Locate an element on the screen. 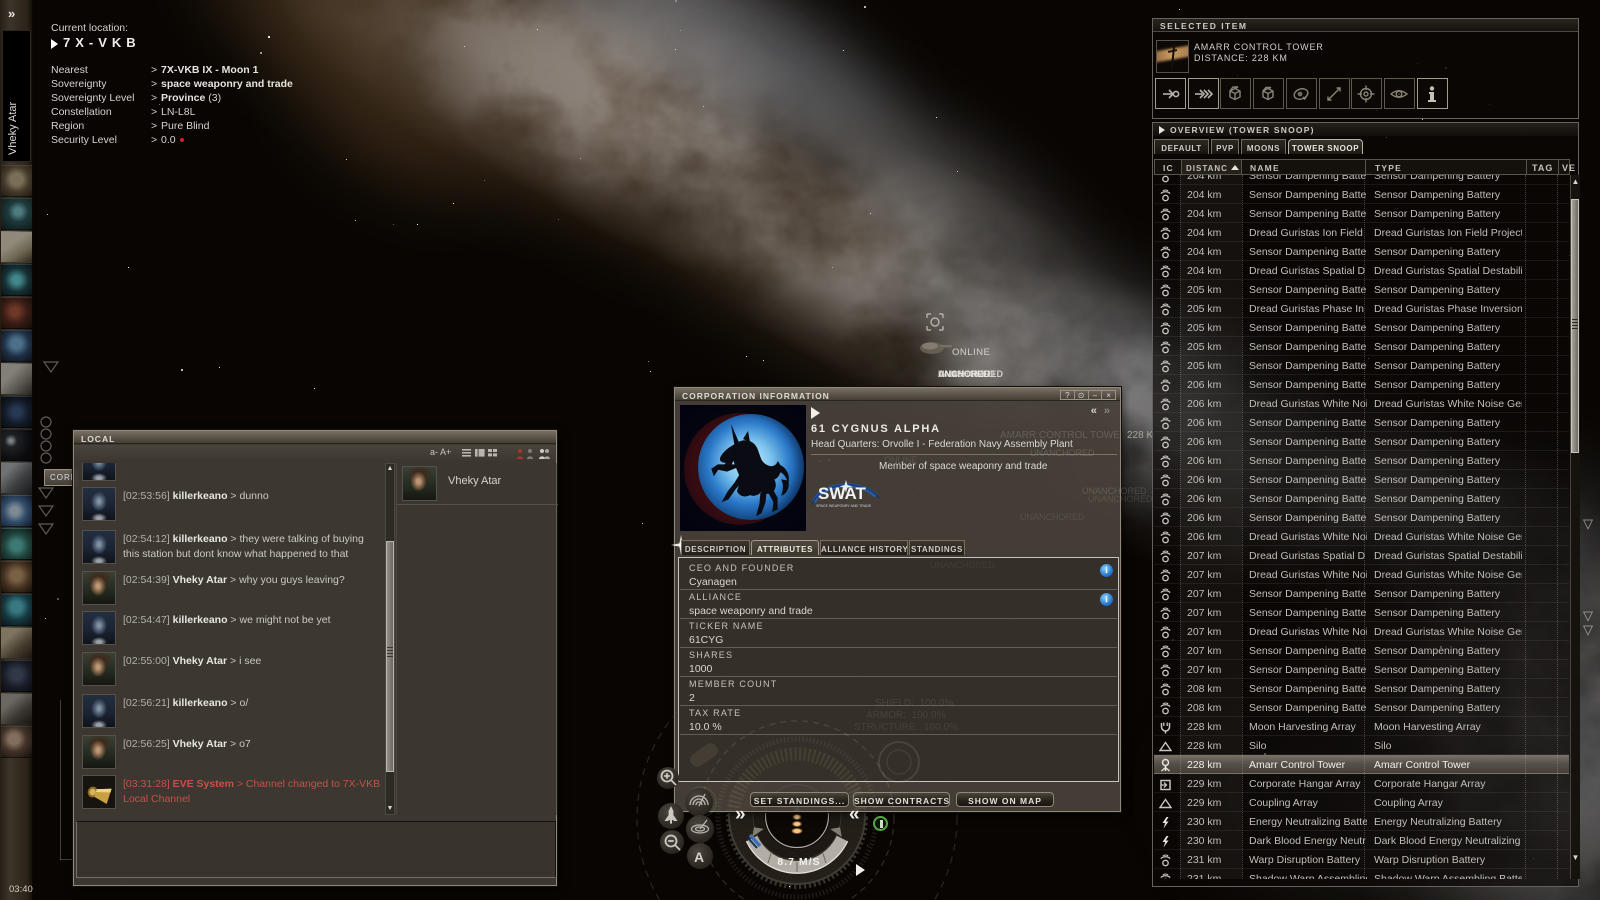  svg-text: SPACE WEAPONRY AND TRADE is located at coordinates (844, 506).